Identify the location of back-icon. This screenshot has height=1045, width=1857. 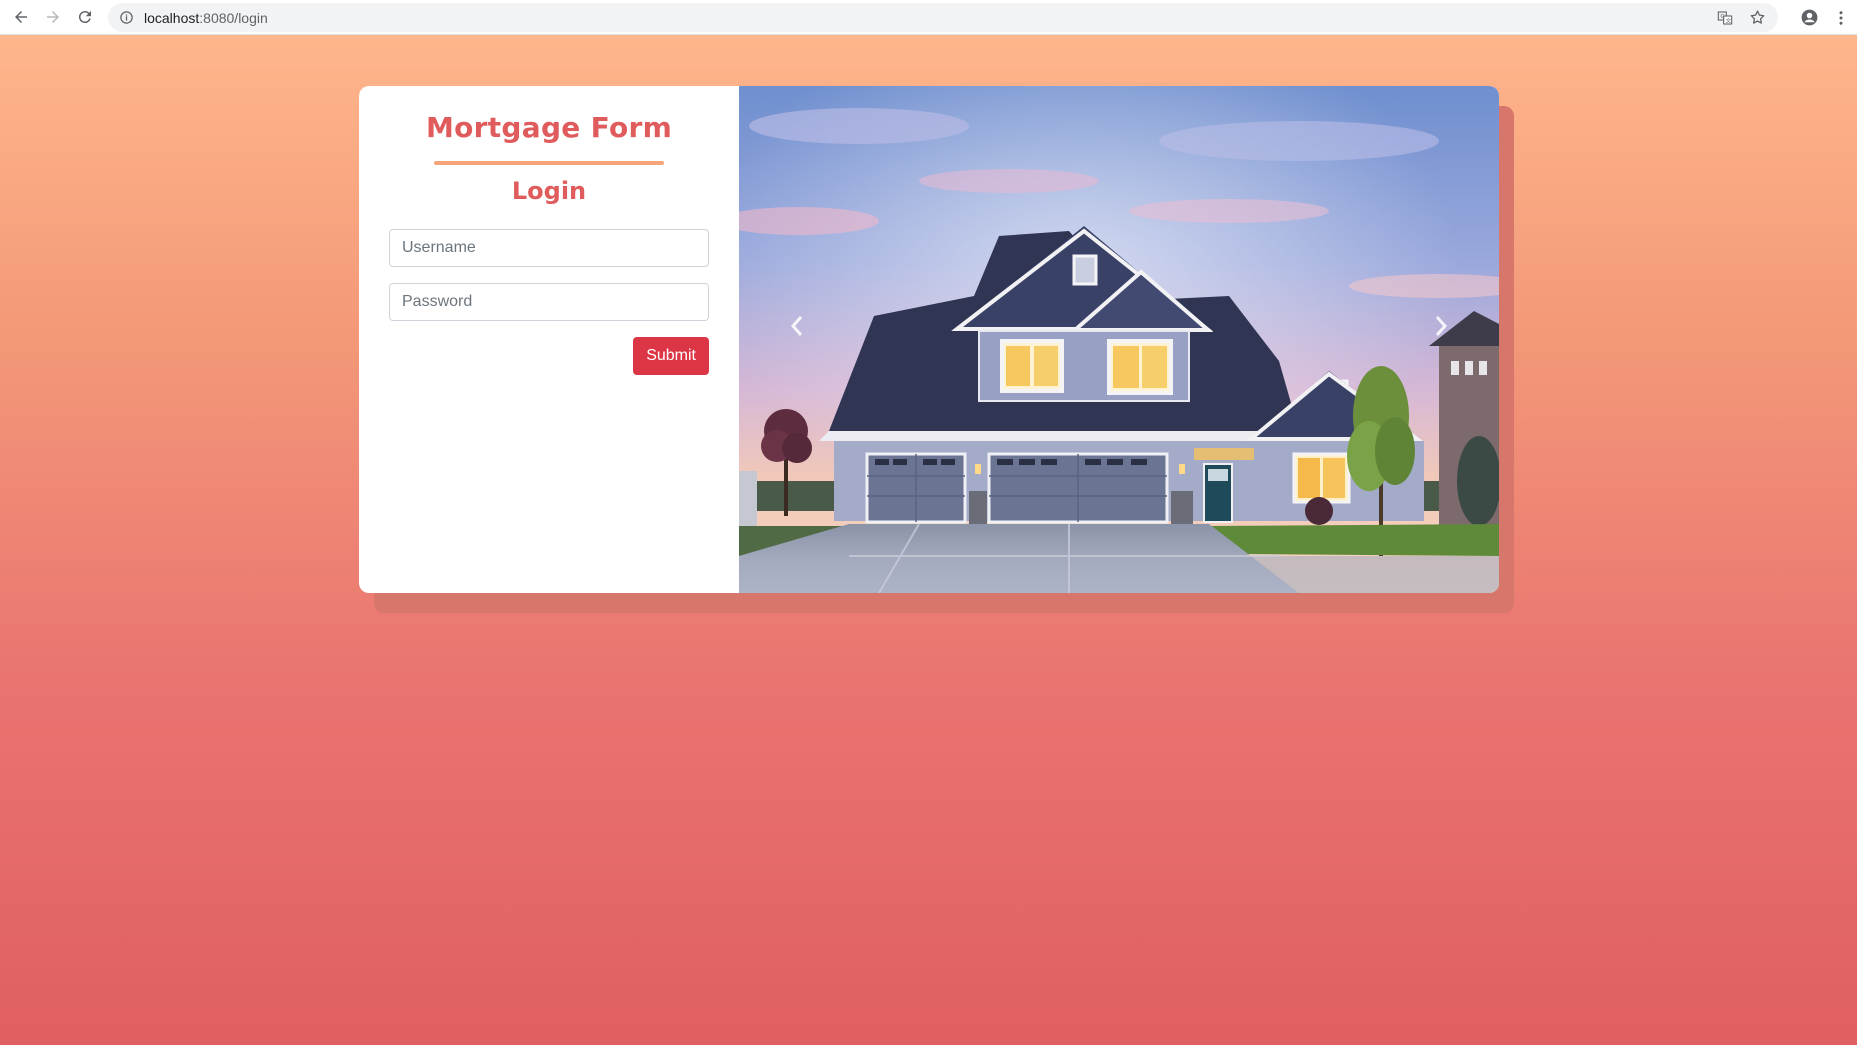
(21, 17).